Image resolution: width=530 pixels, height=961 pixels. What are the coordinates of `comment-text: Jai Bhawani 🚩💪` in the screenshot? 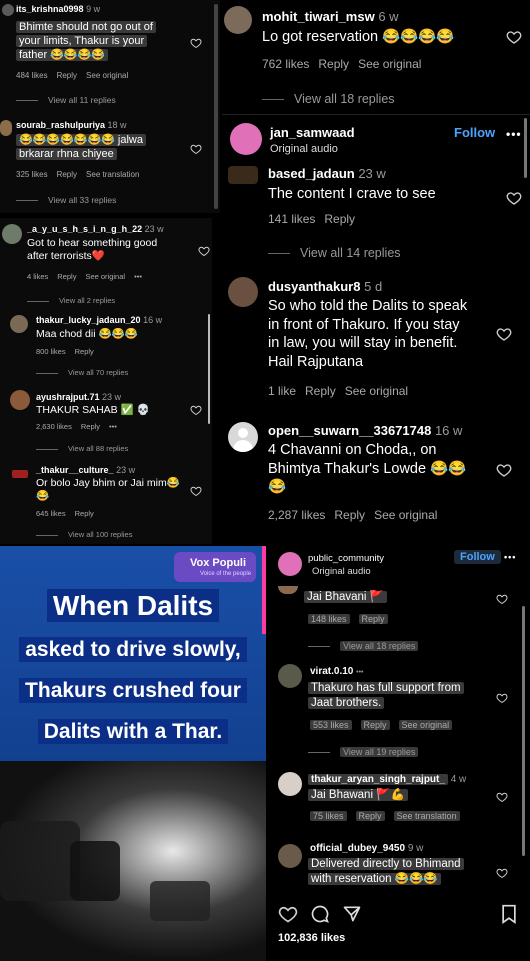 It's located at (358, 795).